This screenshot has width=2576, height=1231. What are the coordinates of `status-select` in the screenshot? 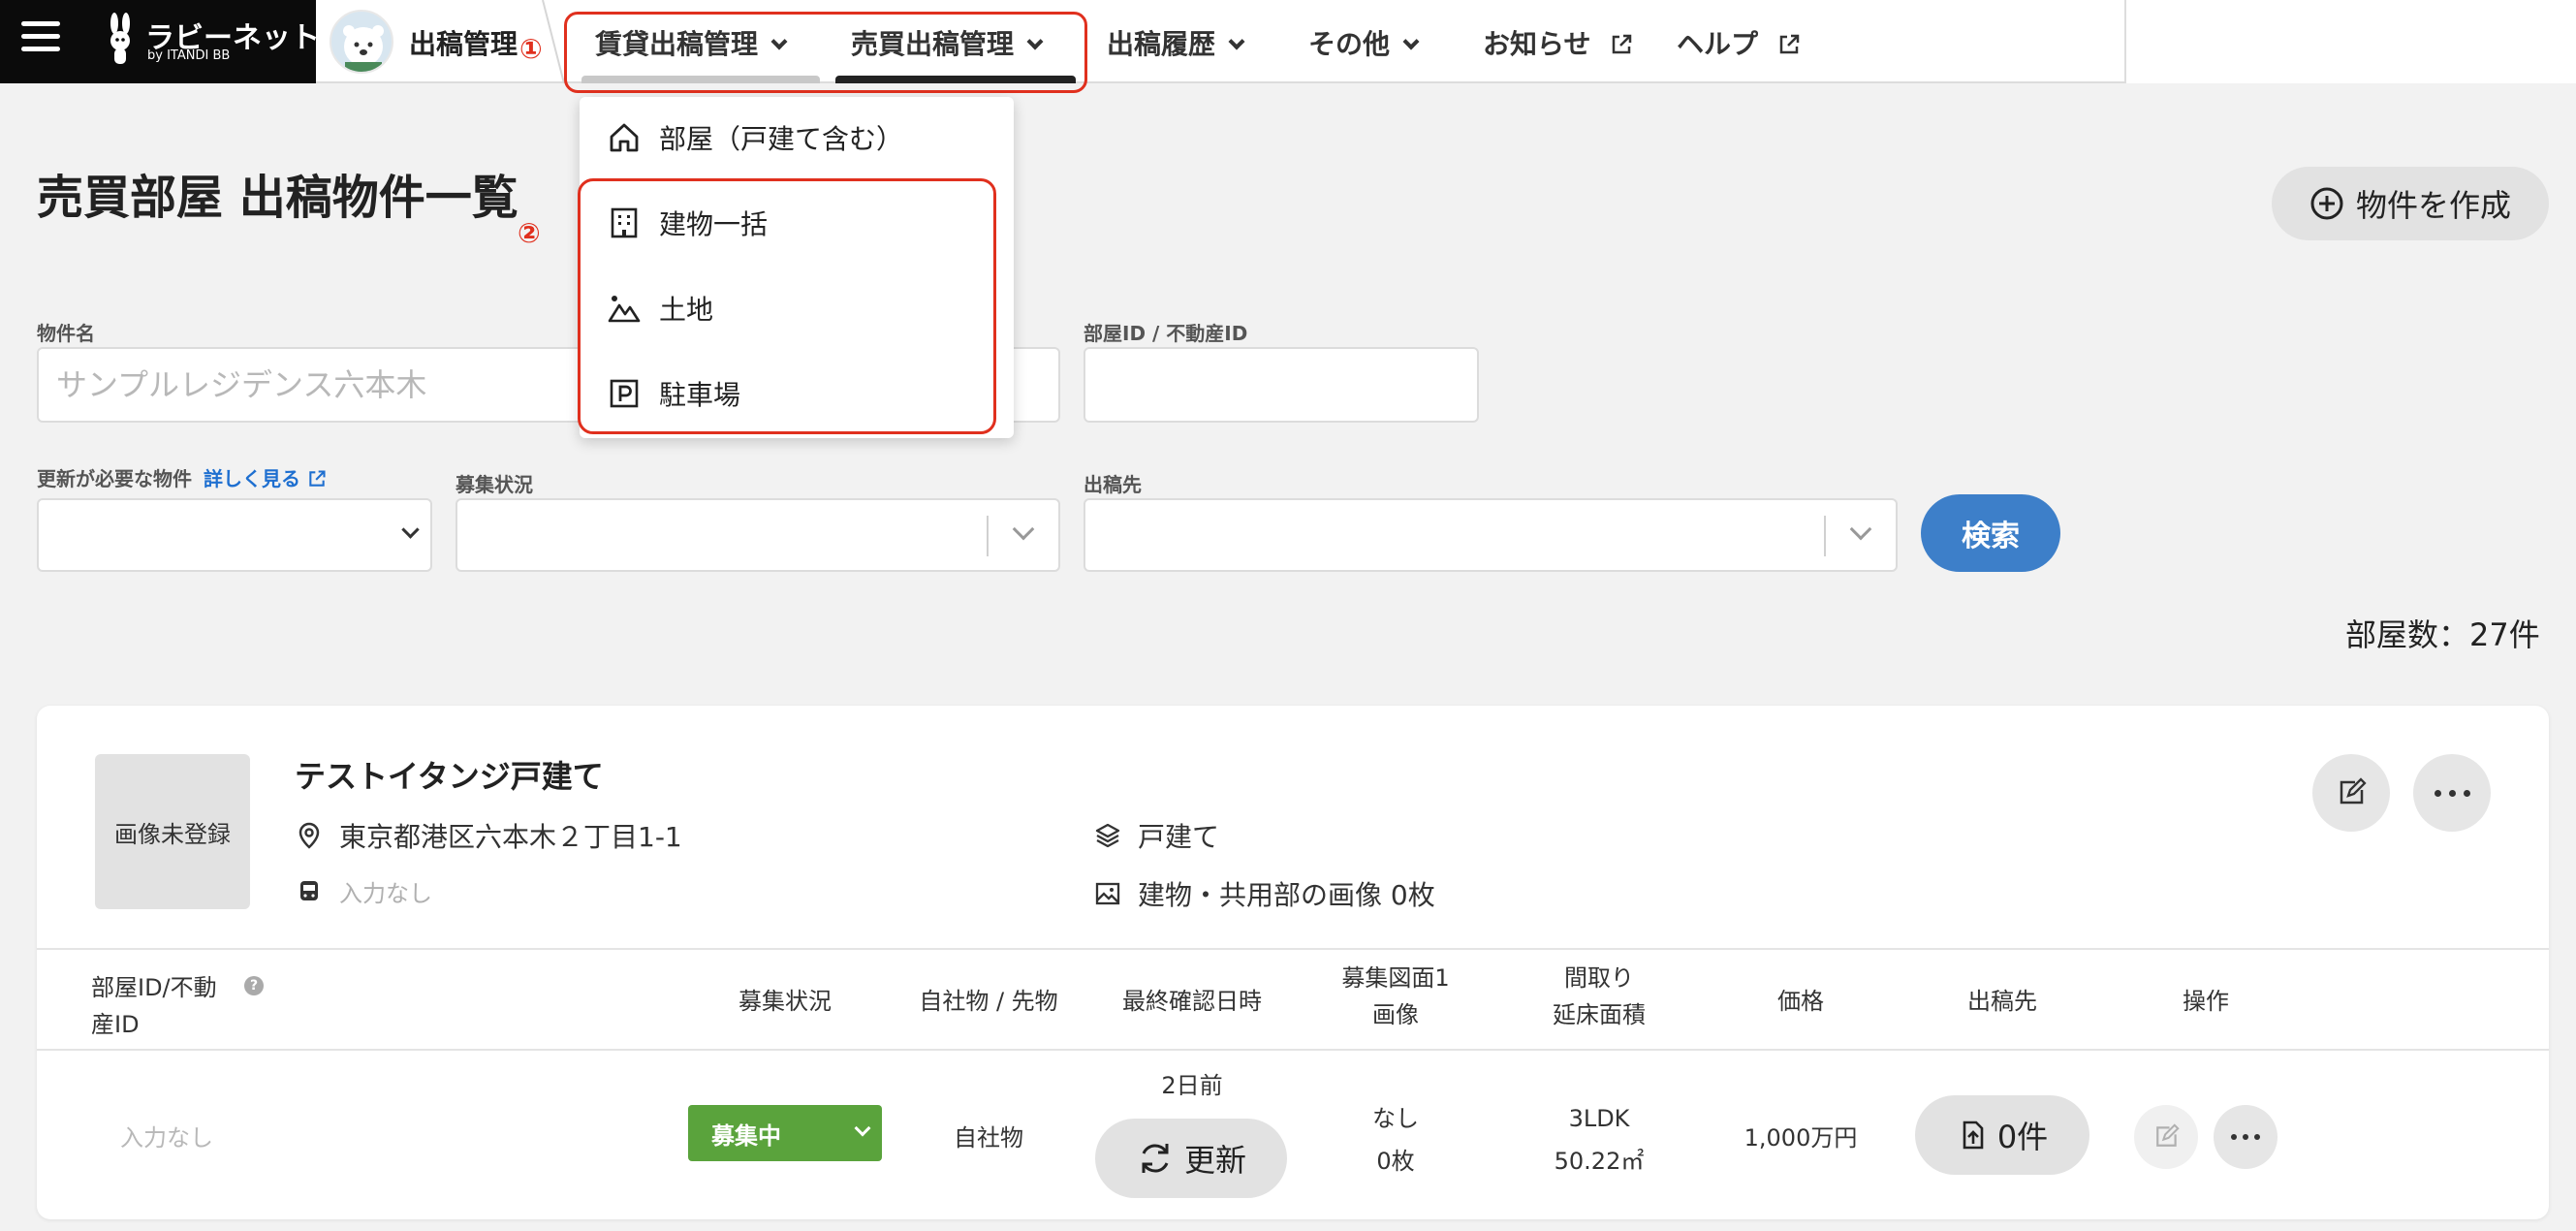 It's located at (758, 535).